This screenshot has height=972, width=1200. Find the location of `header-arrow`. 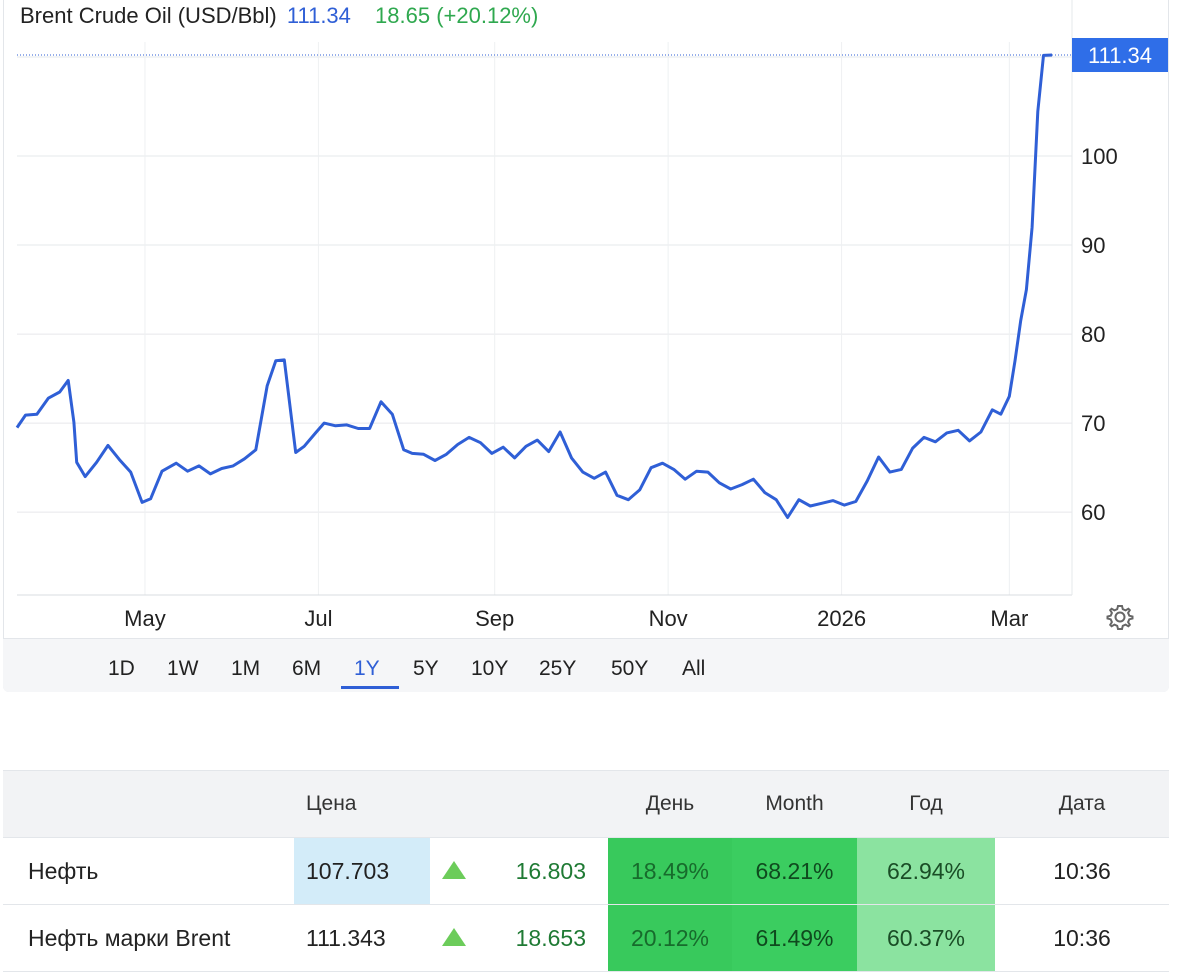

header-arrow is located at coordinates (464, 804).